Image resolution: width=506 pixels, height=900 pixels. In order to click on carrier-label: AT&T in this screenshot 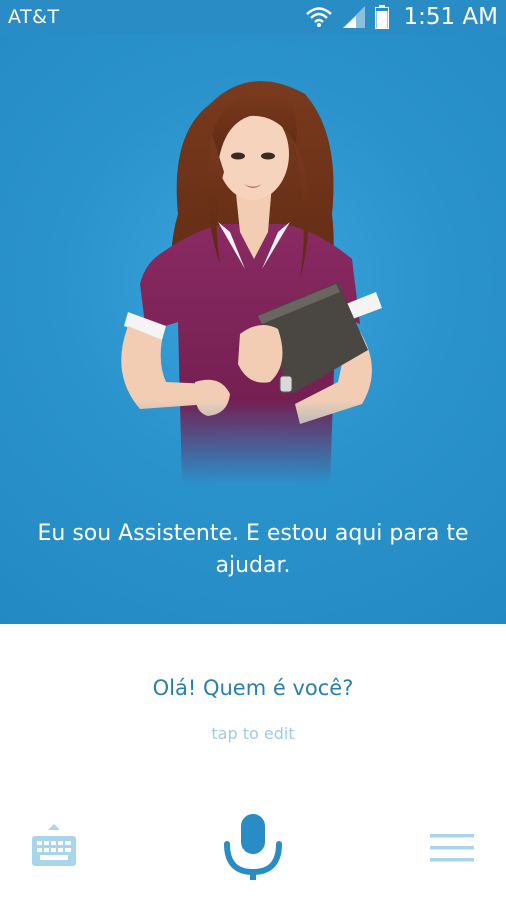, I will do `click(34, 17)`.